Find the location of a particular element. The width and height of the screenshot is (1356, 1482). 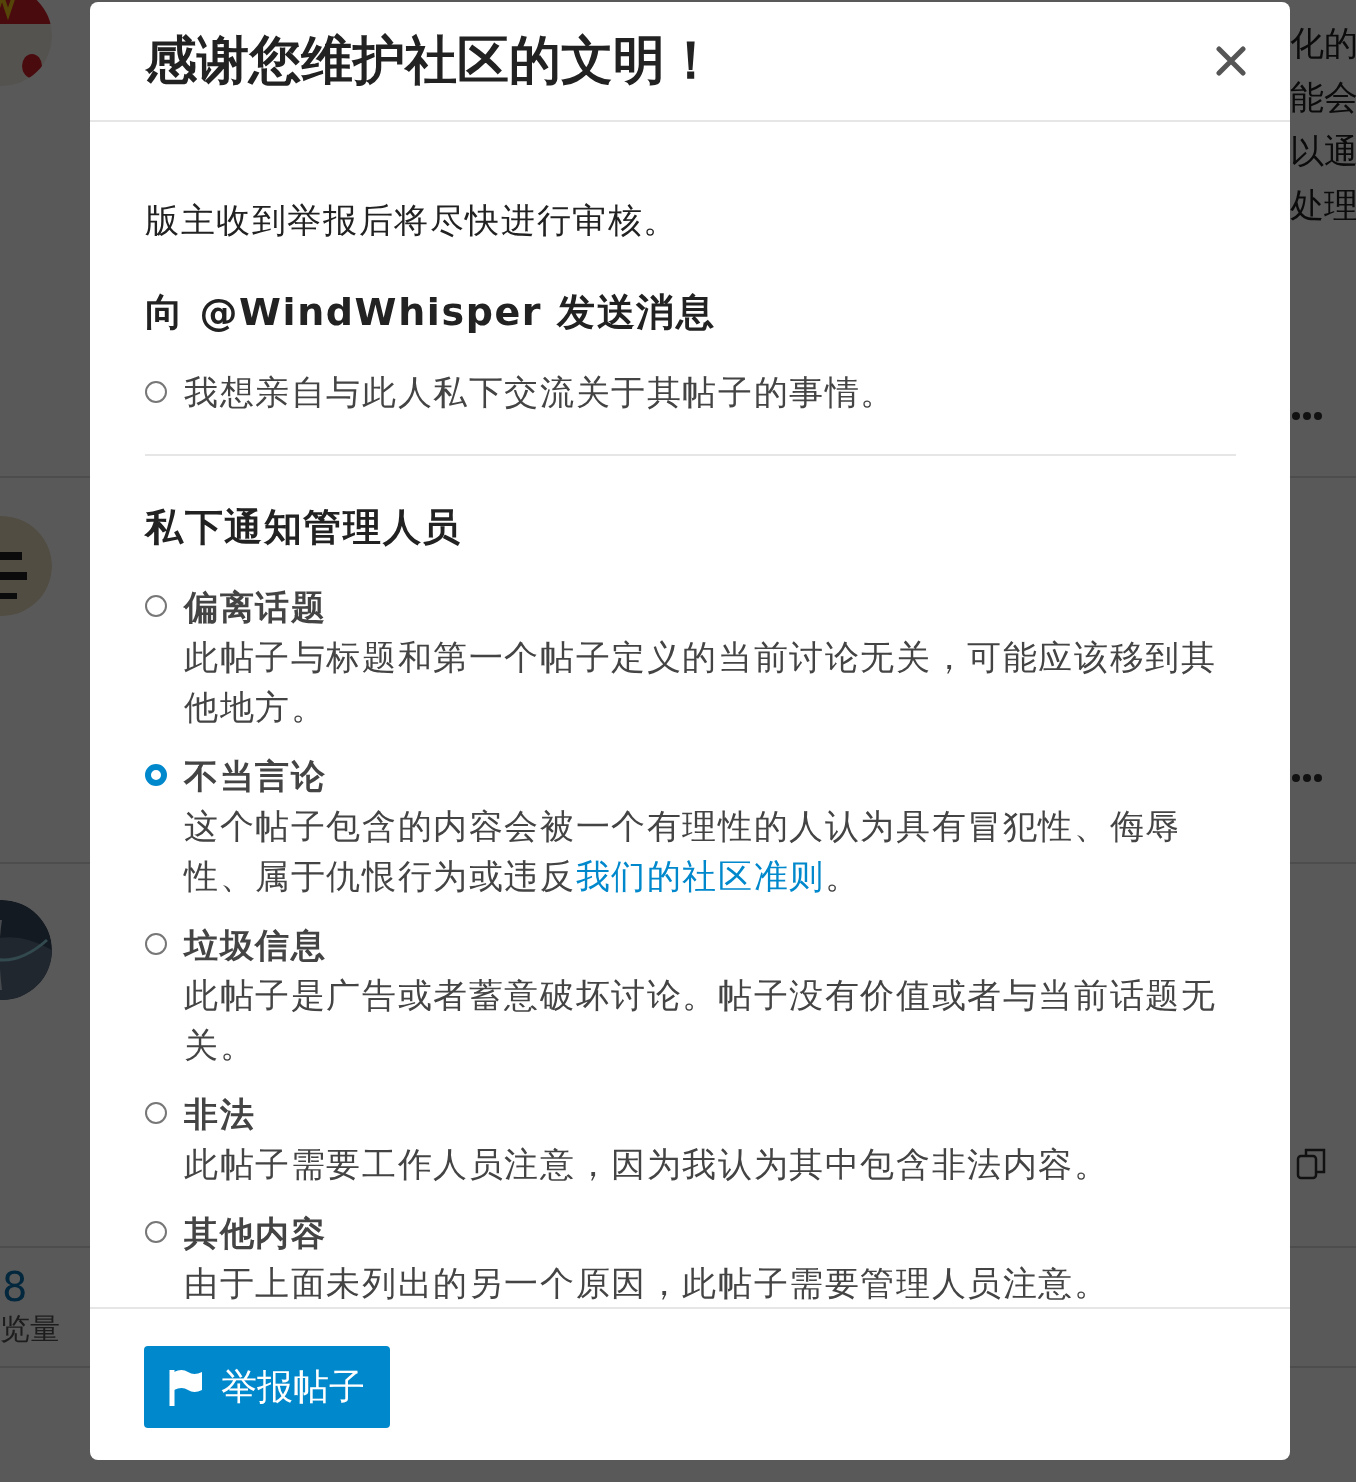

intro-text: 版主收到举报后将尽快进行审核。 is located at coordinates (412, 220).